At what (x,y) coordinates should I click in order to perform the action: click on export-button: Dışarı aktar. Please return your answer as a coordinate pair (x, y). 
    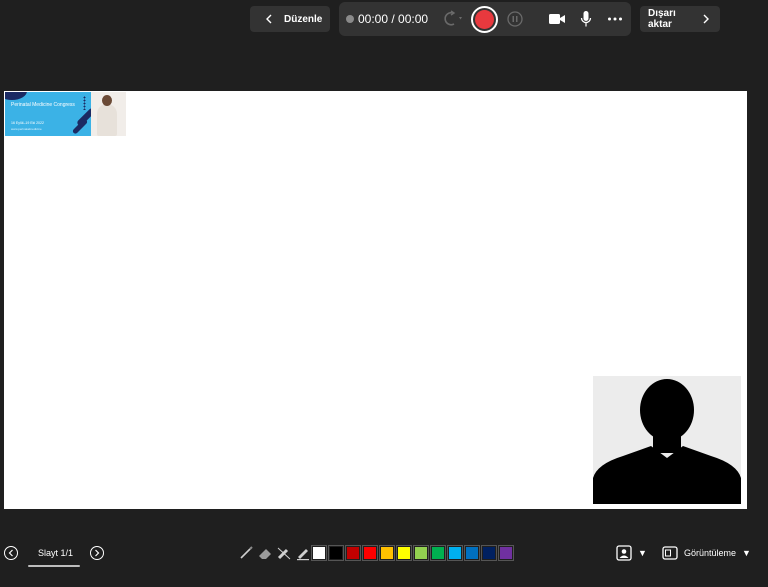
    Looking at the image, I should click on (680, 19).